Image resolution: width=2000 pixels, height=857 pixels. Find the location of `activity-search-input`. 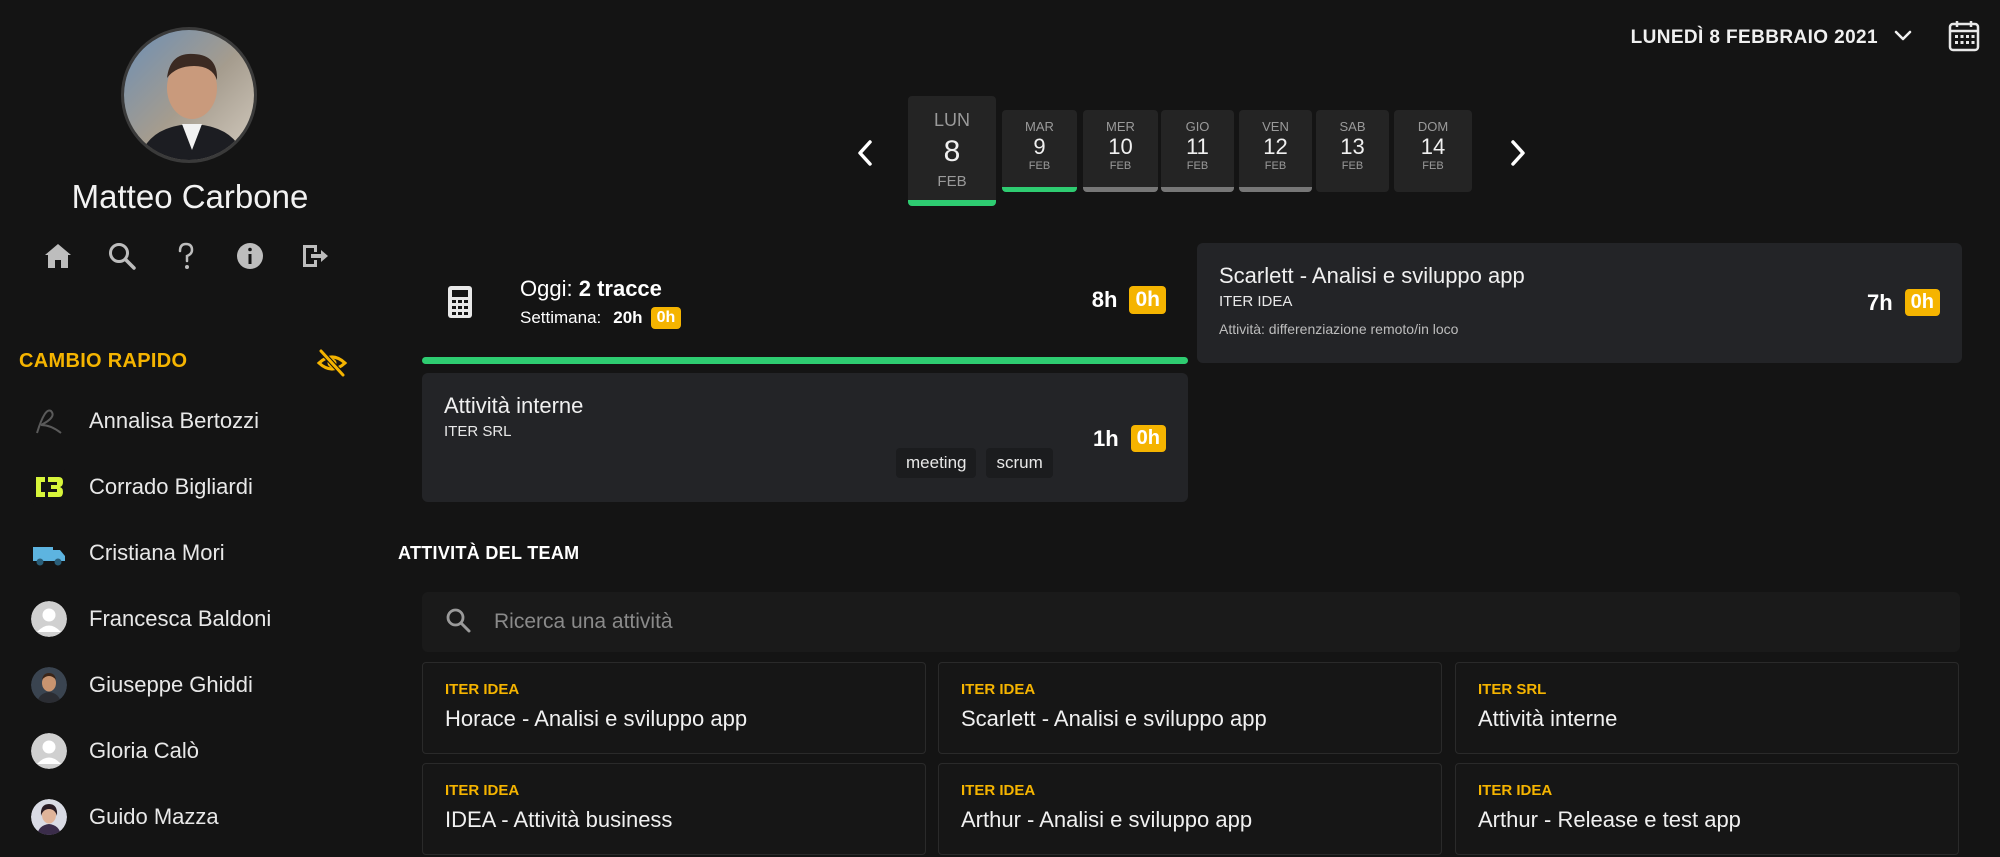

activity-search-input is located at coordinates (1194, 622).